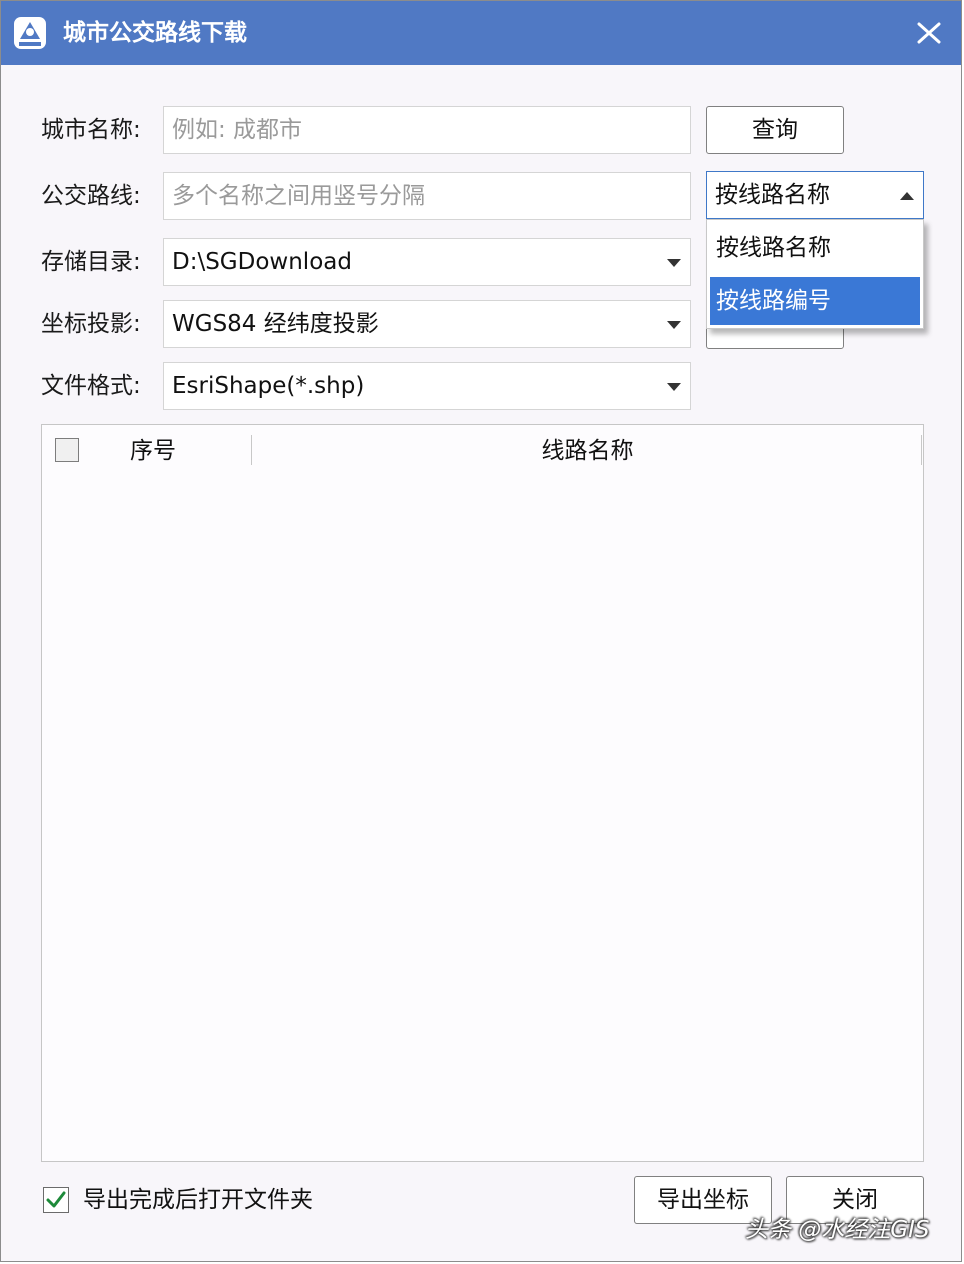  Describe the element at coordinates (815, 274) in the screenshot. I see `search-mode-dropdown: 按线路名称 按线路编号` at that location.